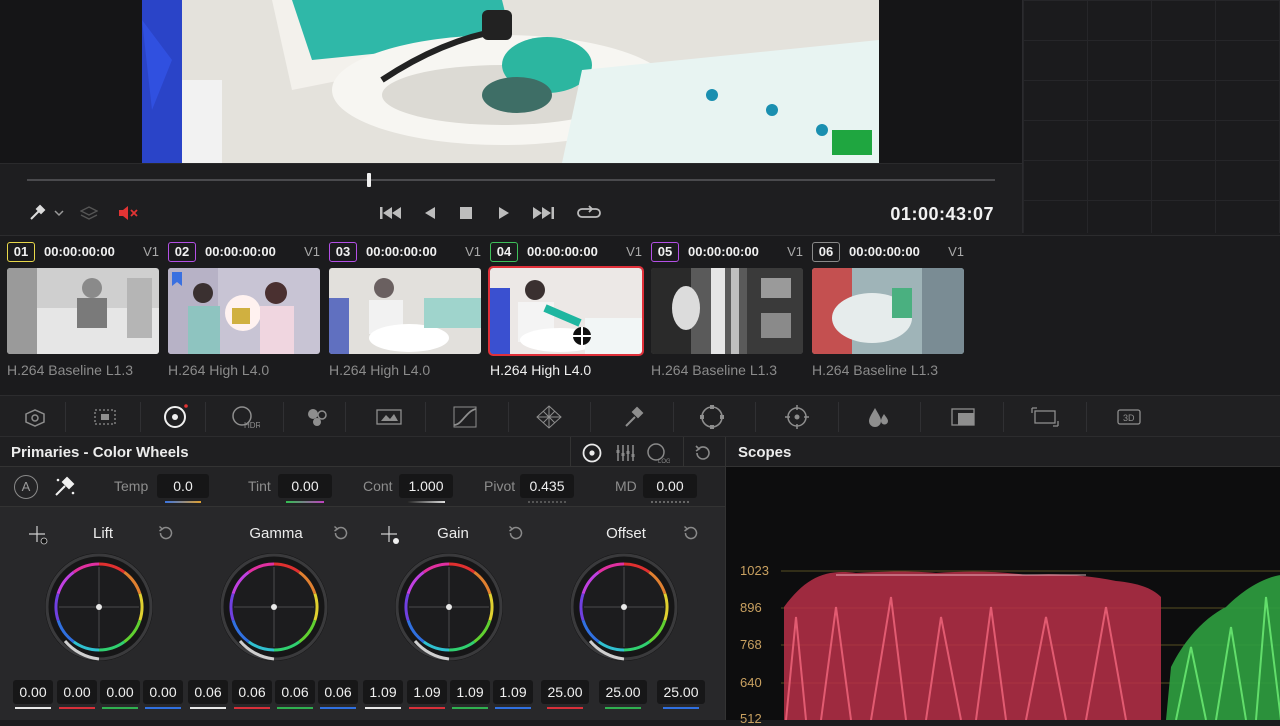 This screenshot has width=1280, height=726. I want to click on lift-g-value: 0.00, so click(120, 692).